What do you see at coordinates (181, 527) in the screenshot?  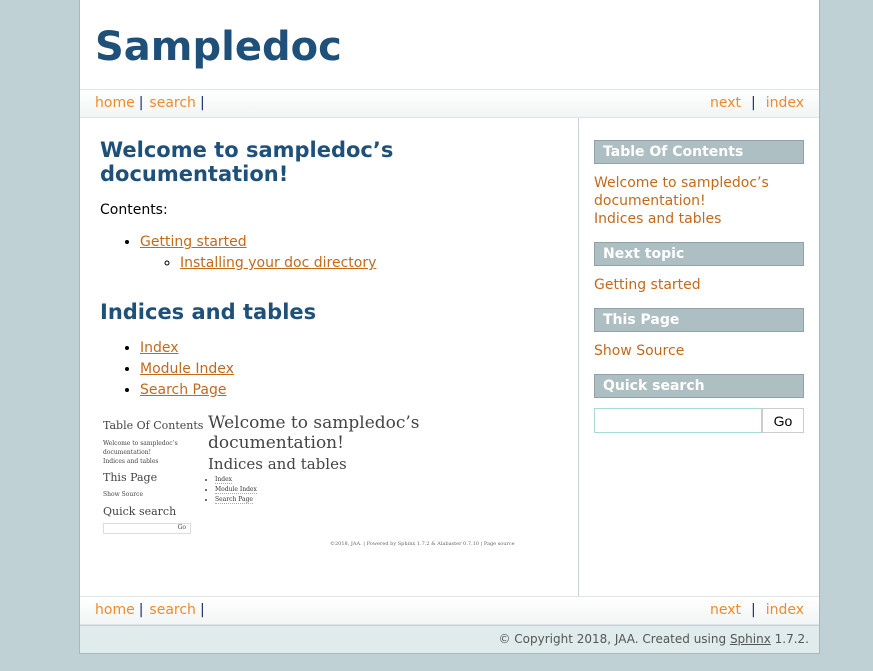 I see `shot-go: Go` at bounding box center [181, 527].